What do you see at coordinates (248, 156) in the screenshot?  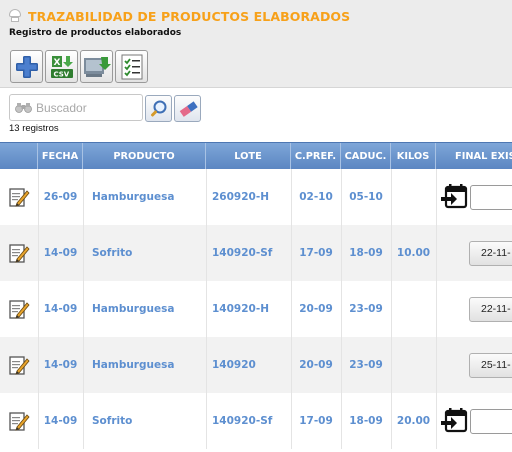 I see `column-header-lote: LOTE` at bounding box center [248, 156].